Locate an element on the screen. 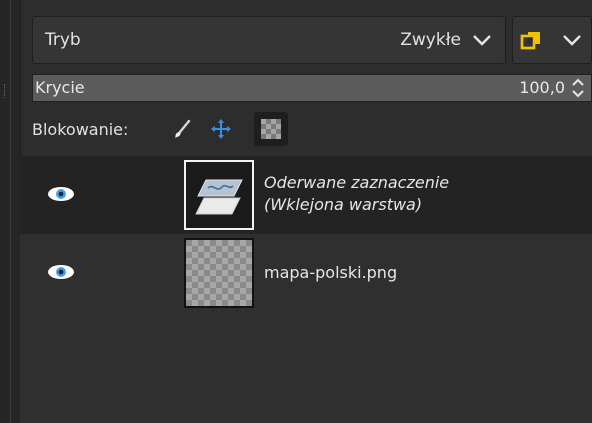 This screenshot has height=423, width=592. layer-name: Oderwane zaznaczenie (Wklejona warstwa) is located at coordinates (356, 194).